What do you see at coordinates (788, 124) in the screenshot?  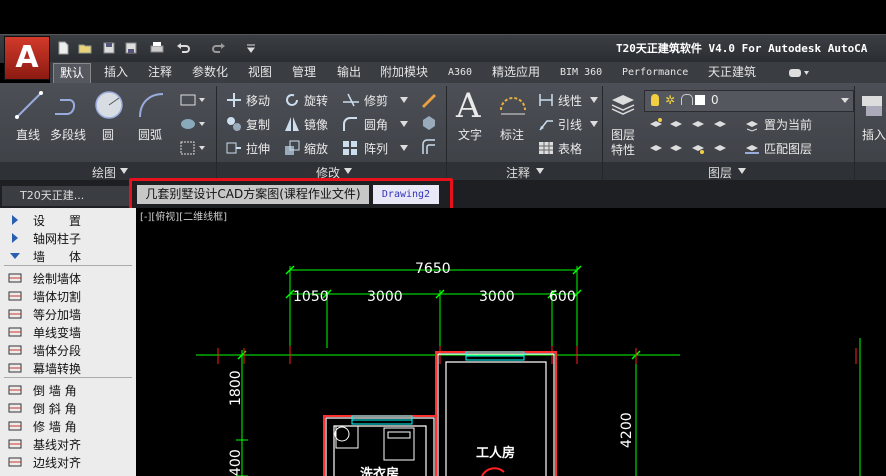 I see `set-current-label: 置为当前` at bounding box center [788, 124].